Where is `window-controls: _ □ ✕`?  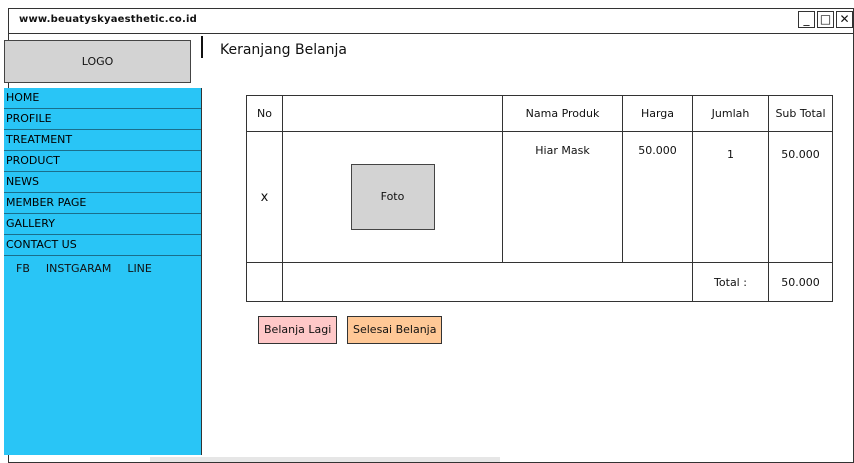
window-controls: _ □ ✕ is located at coordinates (825, 19).